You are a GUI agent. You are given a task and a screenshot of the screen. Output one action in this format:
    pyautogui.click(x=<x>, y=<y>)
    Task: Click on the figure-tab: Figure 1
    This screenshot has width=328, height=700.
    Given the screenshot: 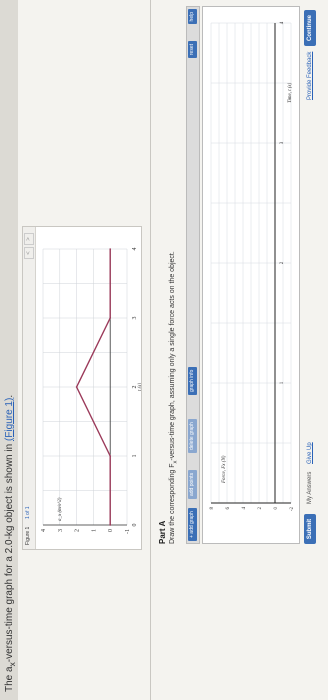 What is the action you would take?
    pyautogui.click(x=28, y=536)
    